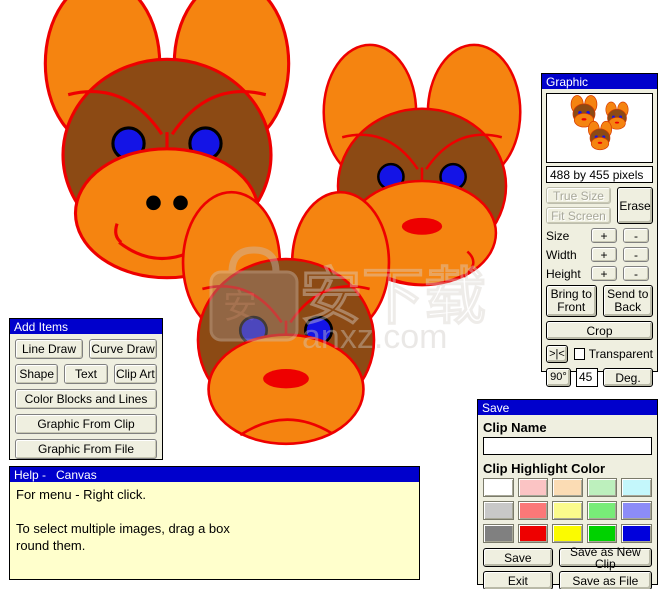 This screenshot has height=589, width=659. I want to click on add-items-row-1: Line Draw Curve Draw, so click(86, 349).